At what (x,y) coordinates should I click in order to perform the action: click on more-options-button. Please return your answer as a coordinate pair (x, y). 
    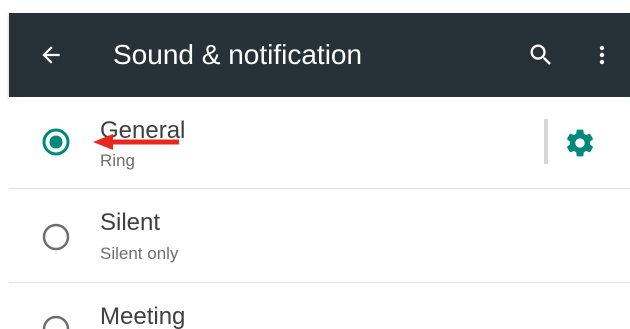
    Looking at the image, I should click on (602, 55).